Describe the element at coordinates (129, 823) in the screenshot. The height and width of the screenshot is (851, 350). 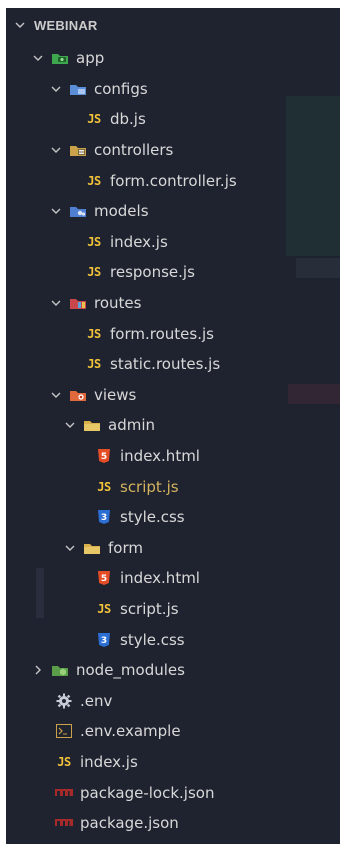
I see `tree-item-label: package.json` at that location.